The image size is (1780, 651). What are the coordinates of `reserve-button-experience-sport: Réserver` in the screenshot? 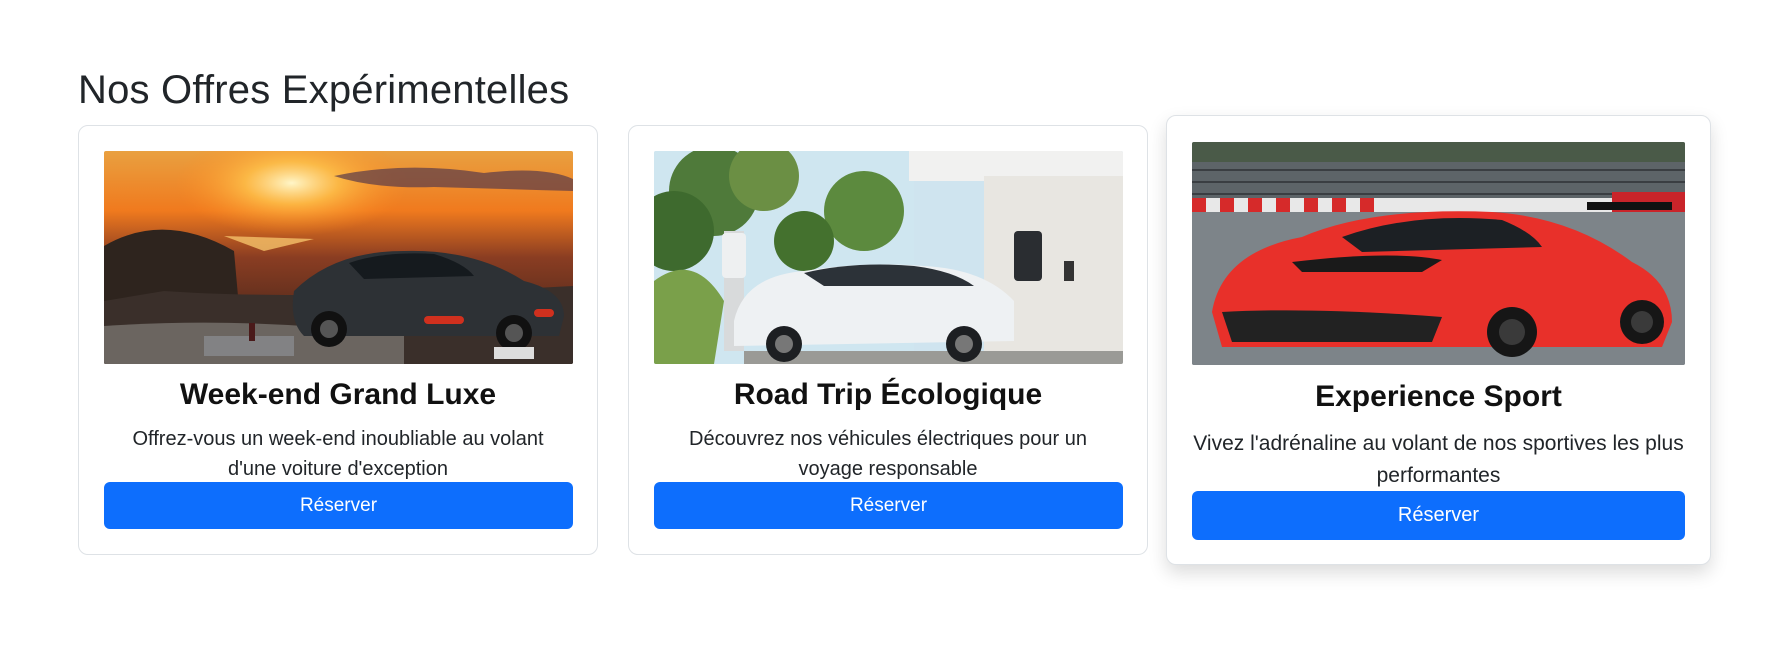 It's located at (1438, 515).